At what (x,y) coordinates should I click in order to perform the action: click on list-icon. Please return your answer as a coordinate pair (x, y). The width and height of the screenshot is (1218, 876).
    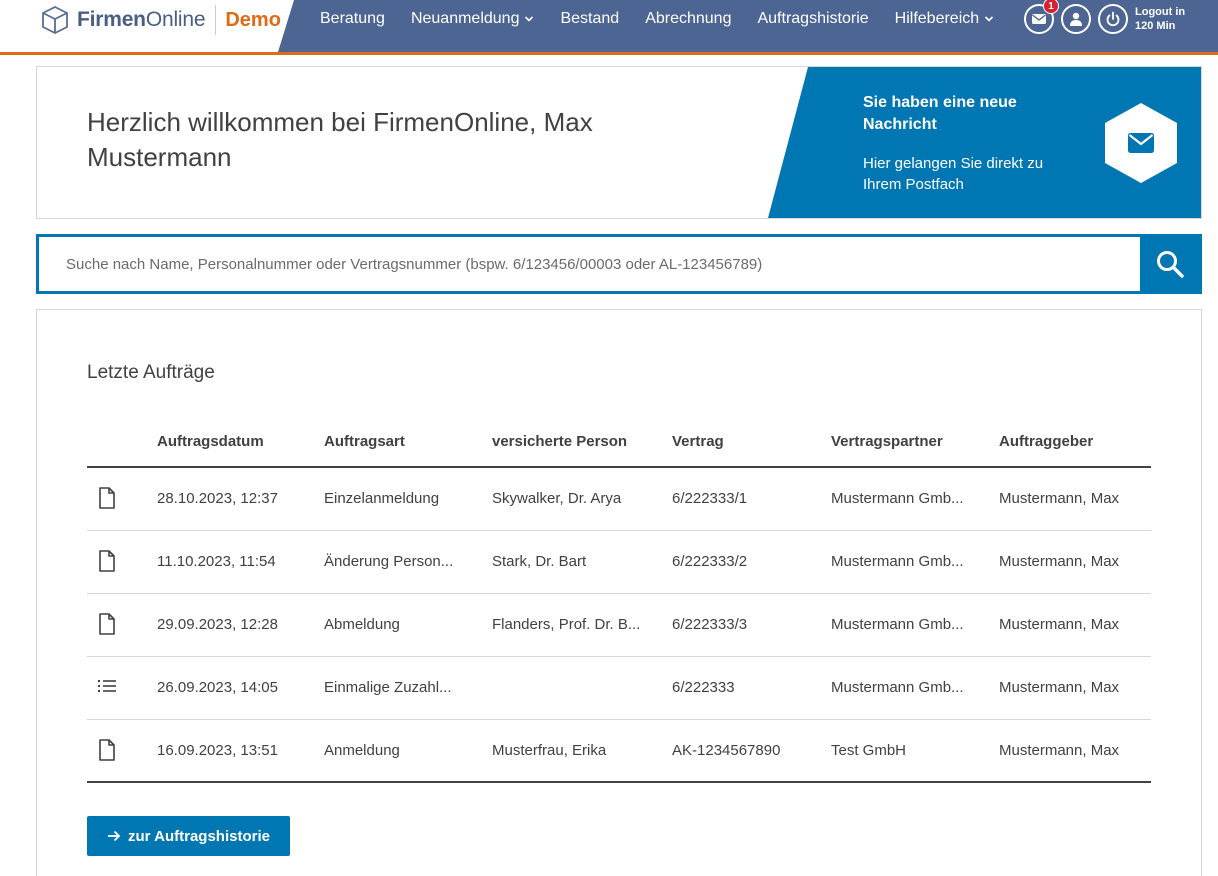
    Looking at the image, I should click on (107, 686).